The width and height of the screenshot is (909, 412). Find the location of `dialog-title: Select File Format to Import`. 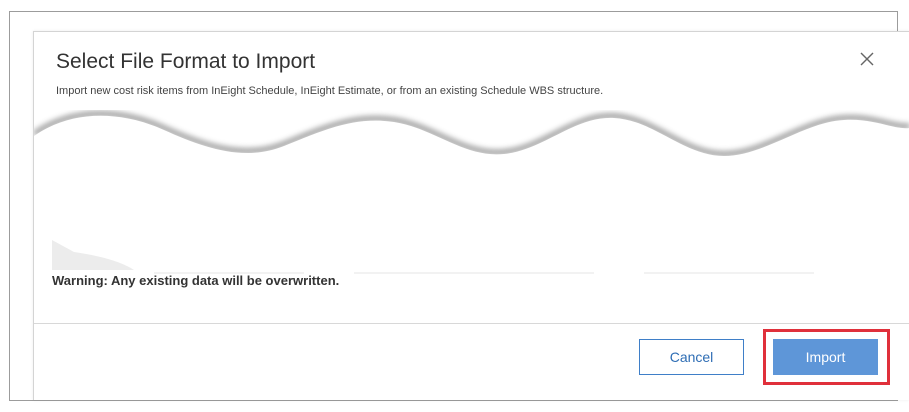

dialog-title: Select File Format to Import is located at coordinates (186, 61).